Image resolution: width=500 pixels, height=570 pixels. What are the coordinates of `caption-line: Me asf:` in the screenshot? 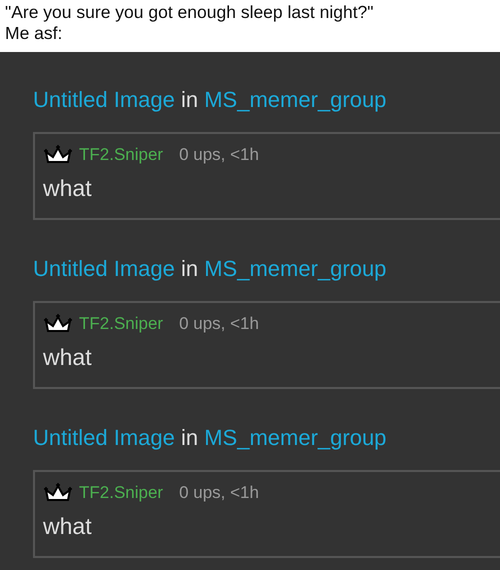 It's located at (33, 33).